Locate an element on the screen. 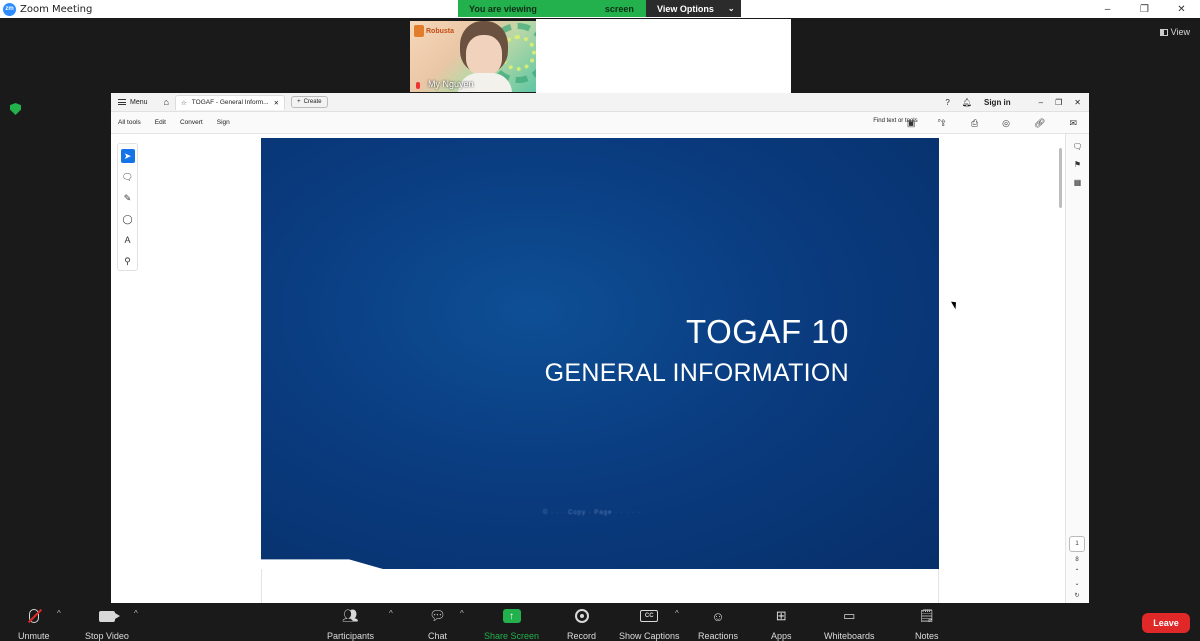  whiteboards-button: ▭ Whiteboards is located at coordinates (849, 624).